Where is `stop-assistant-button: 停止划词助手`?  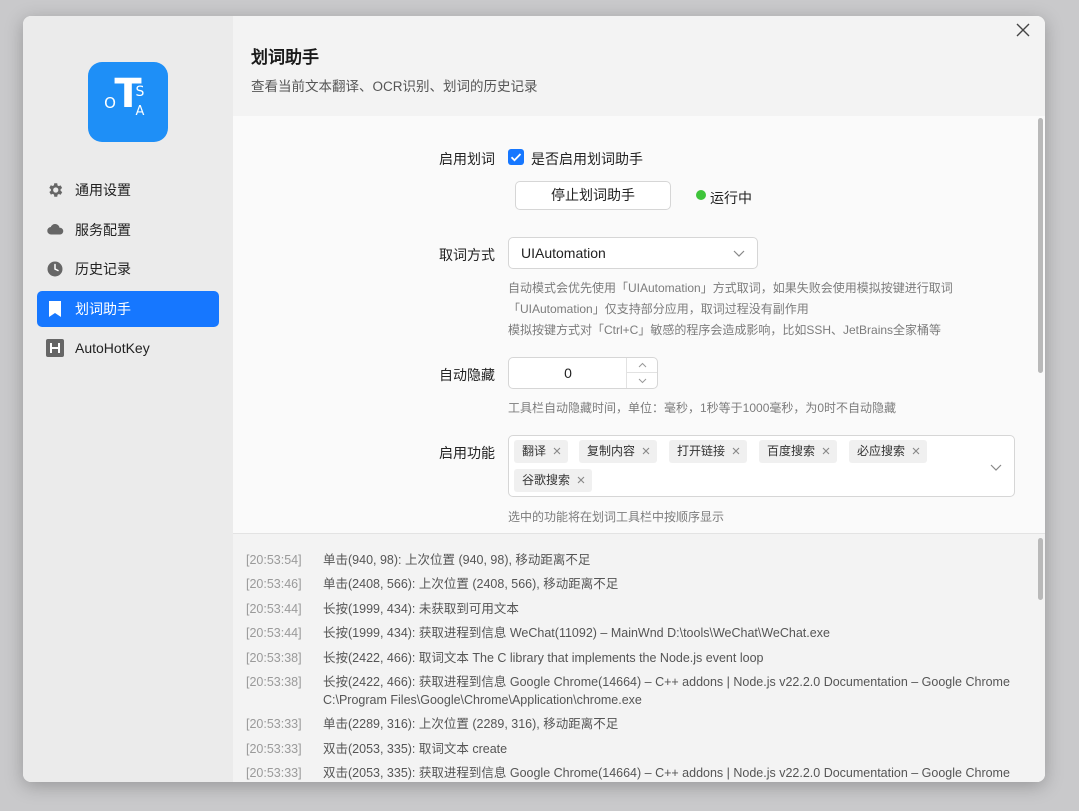 stop-assistant-button: 停止划词助手 is located at coordinates (593, 195).